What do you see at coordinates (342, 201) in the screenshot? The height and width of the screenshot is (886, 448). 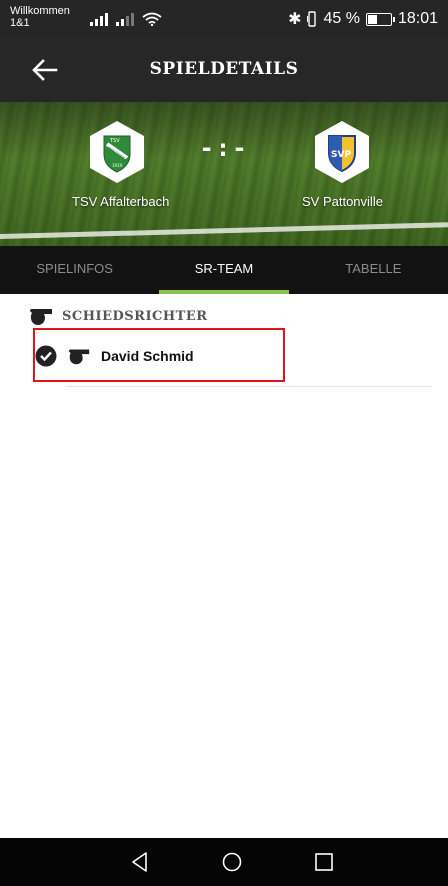 I see `away-team-name: SV Pattonville` at bounding box center [342, 201].